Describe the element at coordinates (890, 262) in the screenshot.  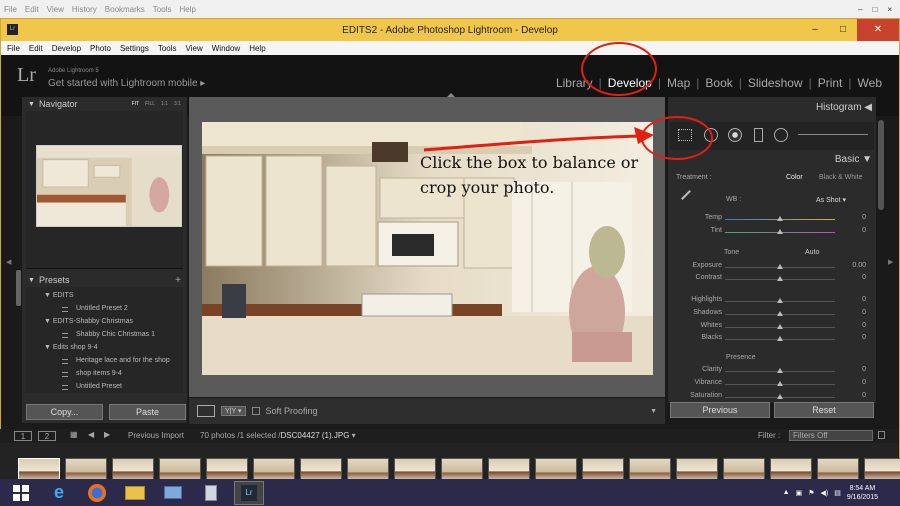
I see `right-panel-collapse-icon: ▶` at that location.